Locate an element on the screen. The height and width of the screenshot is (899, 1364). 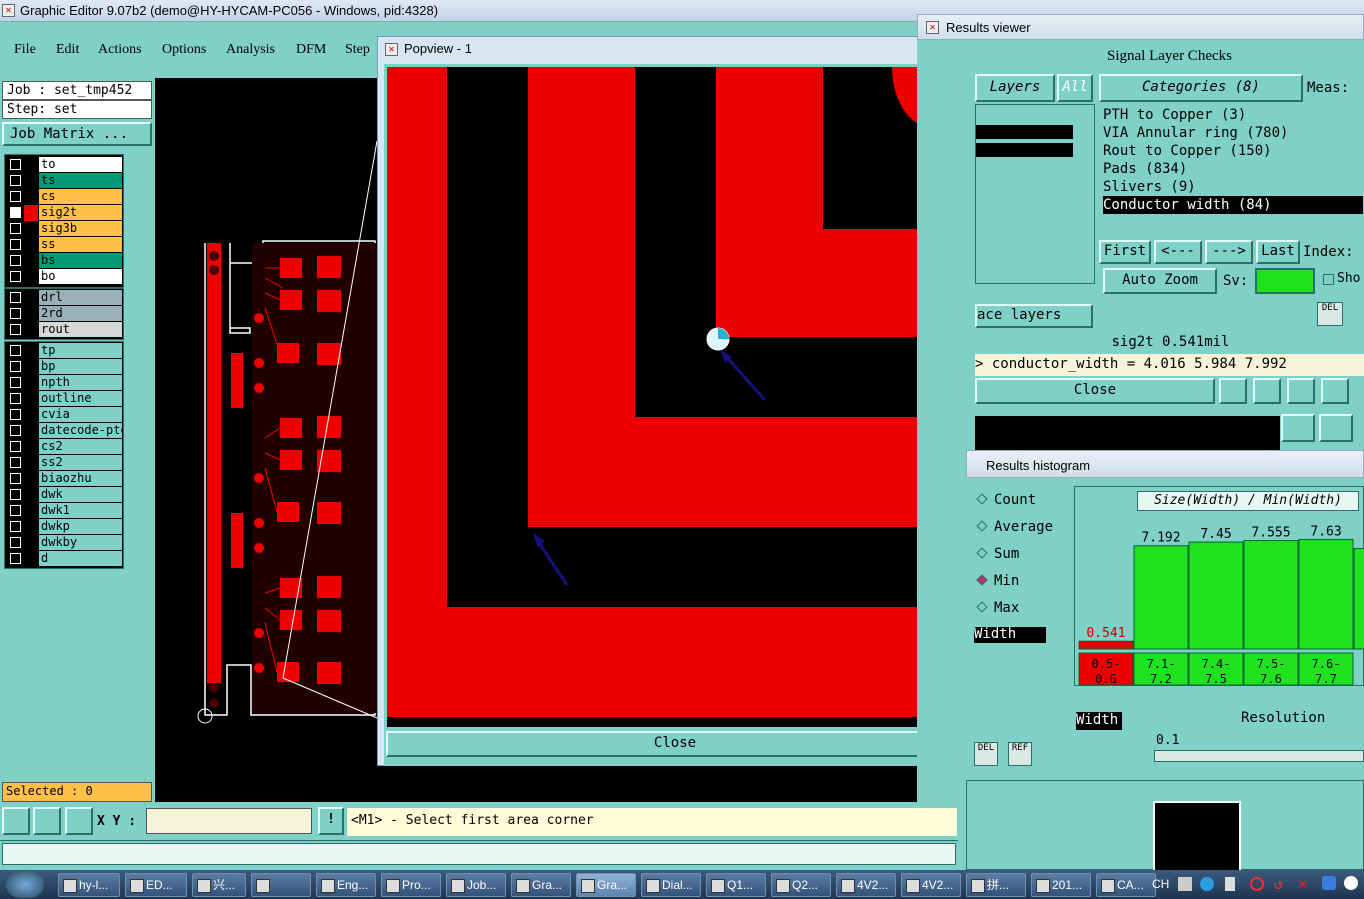
menu-actions: Actions is located at coordinates (120, 50).